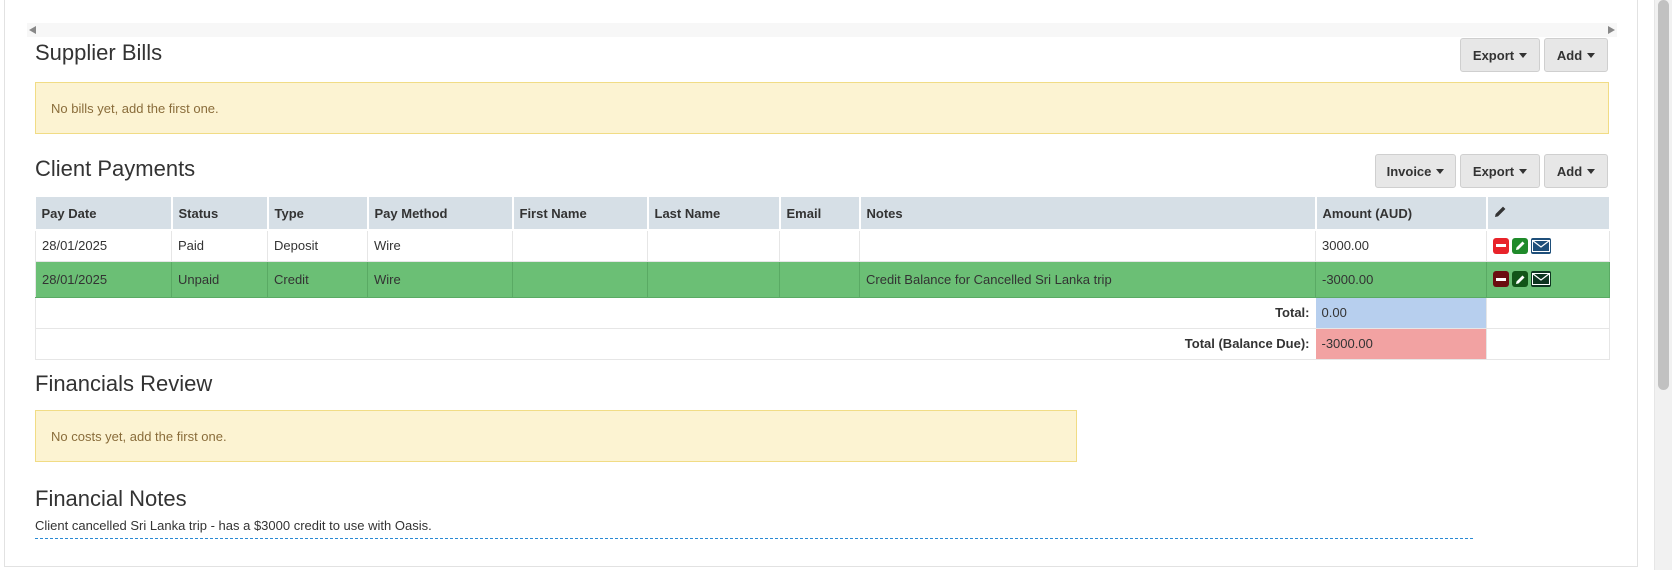 The image size is (1672, 570). What do you see at coordinates (1401, 214) in the screenshot?
I see `col-header-amount: Amount (AUD)` at bounding box center [1401, 214].